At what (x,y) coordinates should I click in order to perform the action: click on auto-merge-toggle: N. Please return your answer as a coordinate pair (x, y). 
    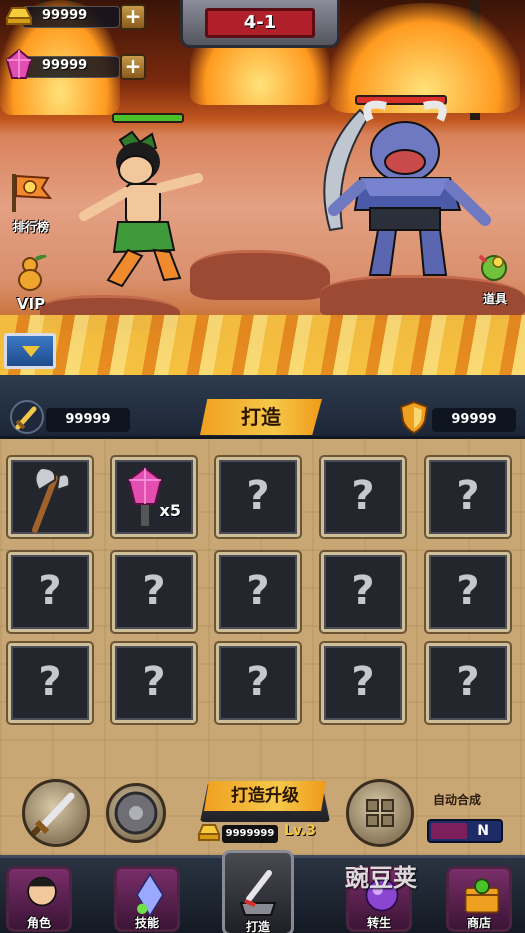
    Looking at the image, I should click on (465, 831).